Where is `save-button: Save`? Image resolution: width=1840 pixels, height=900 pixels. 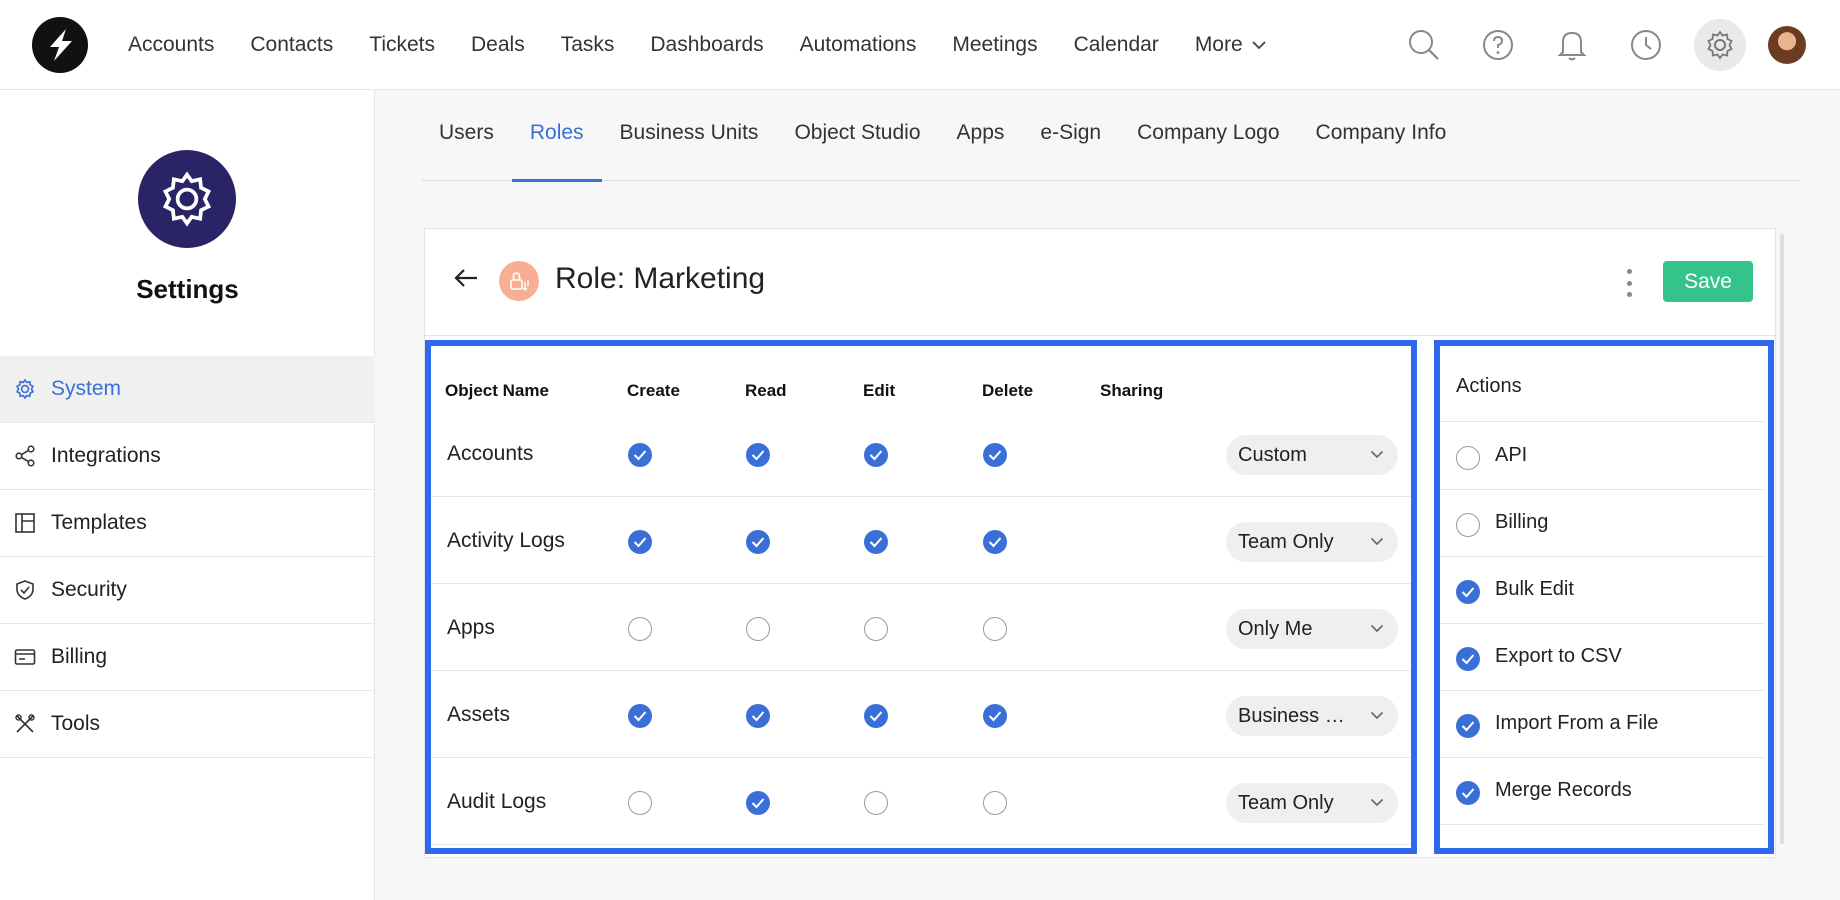
save-button: Save is located at coordinates (1708, 281).